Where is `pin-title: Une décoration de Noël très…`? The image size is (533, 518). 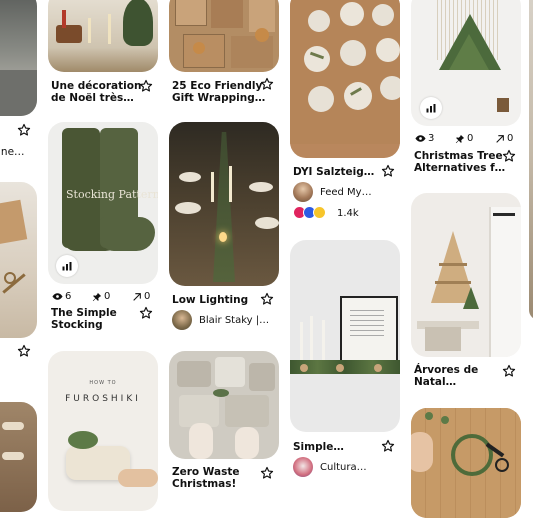 pin-title: Une décoration de Noël très… is located at coordinates (96, 92).